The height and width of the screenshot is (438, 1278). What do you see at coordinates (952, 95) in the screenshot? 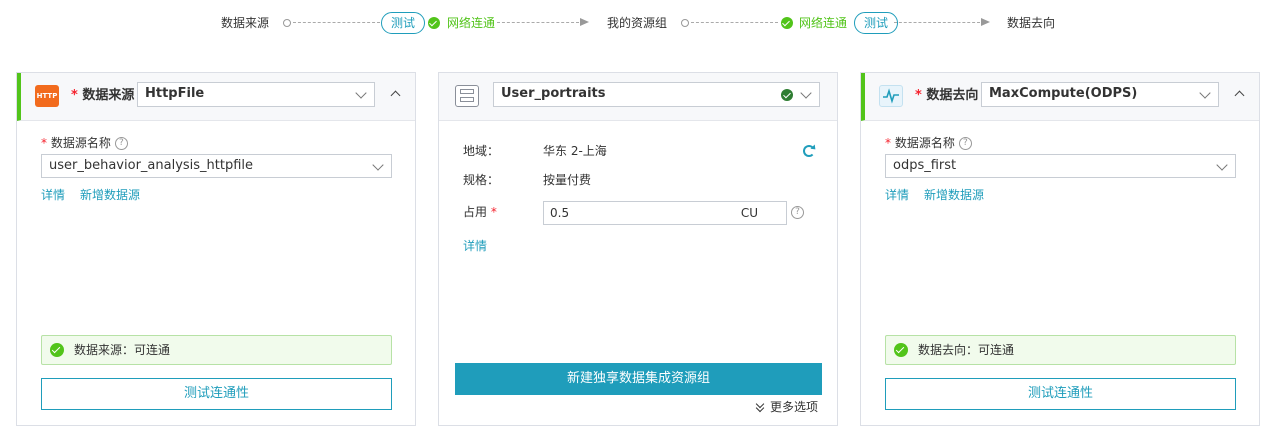
I see `target-label-text: 数据去向` at bounding box center [952, 95].